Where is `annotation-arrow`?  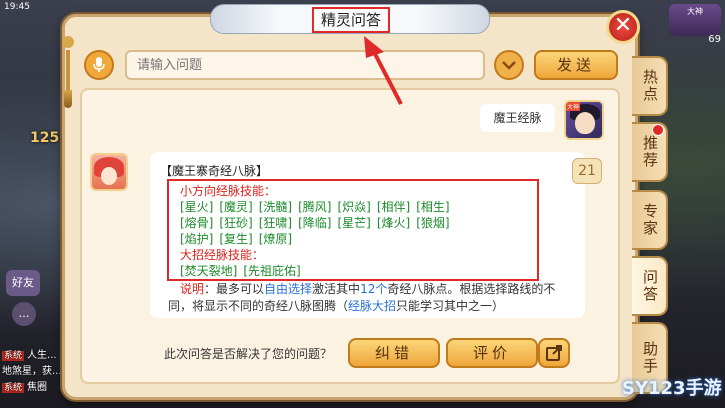
annotation-arrow is located at coordinates (383, 70).